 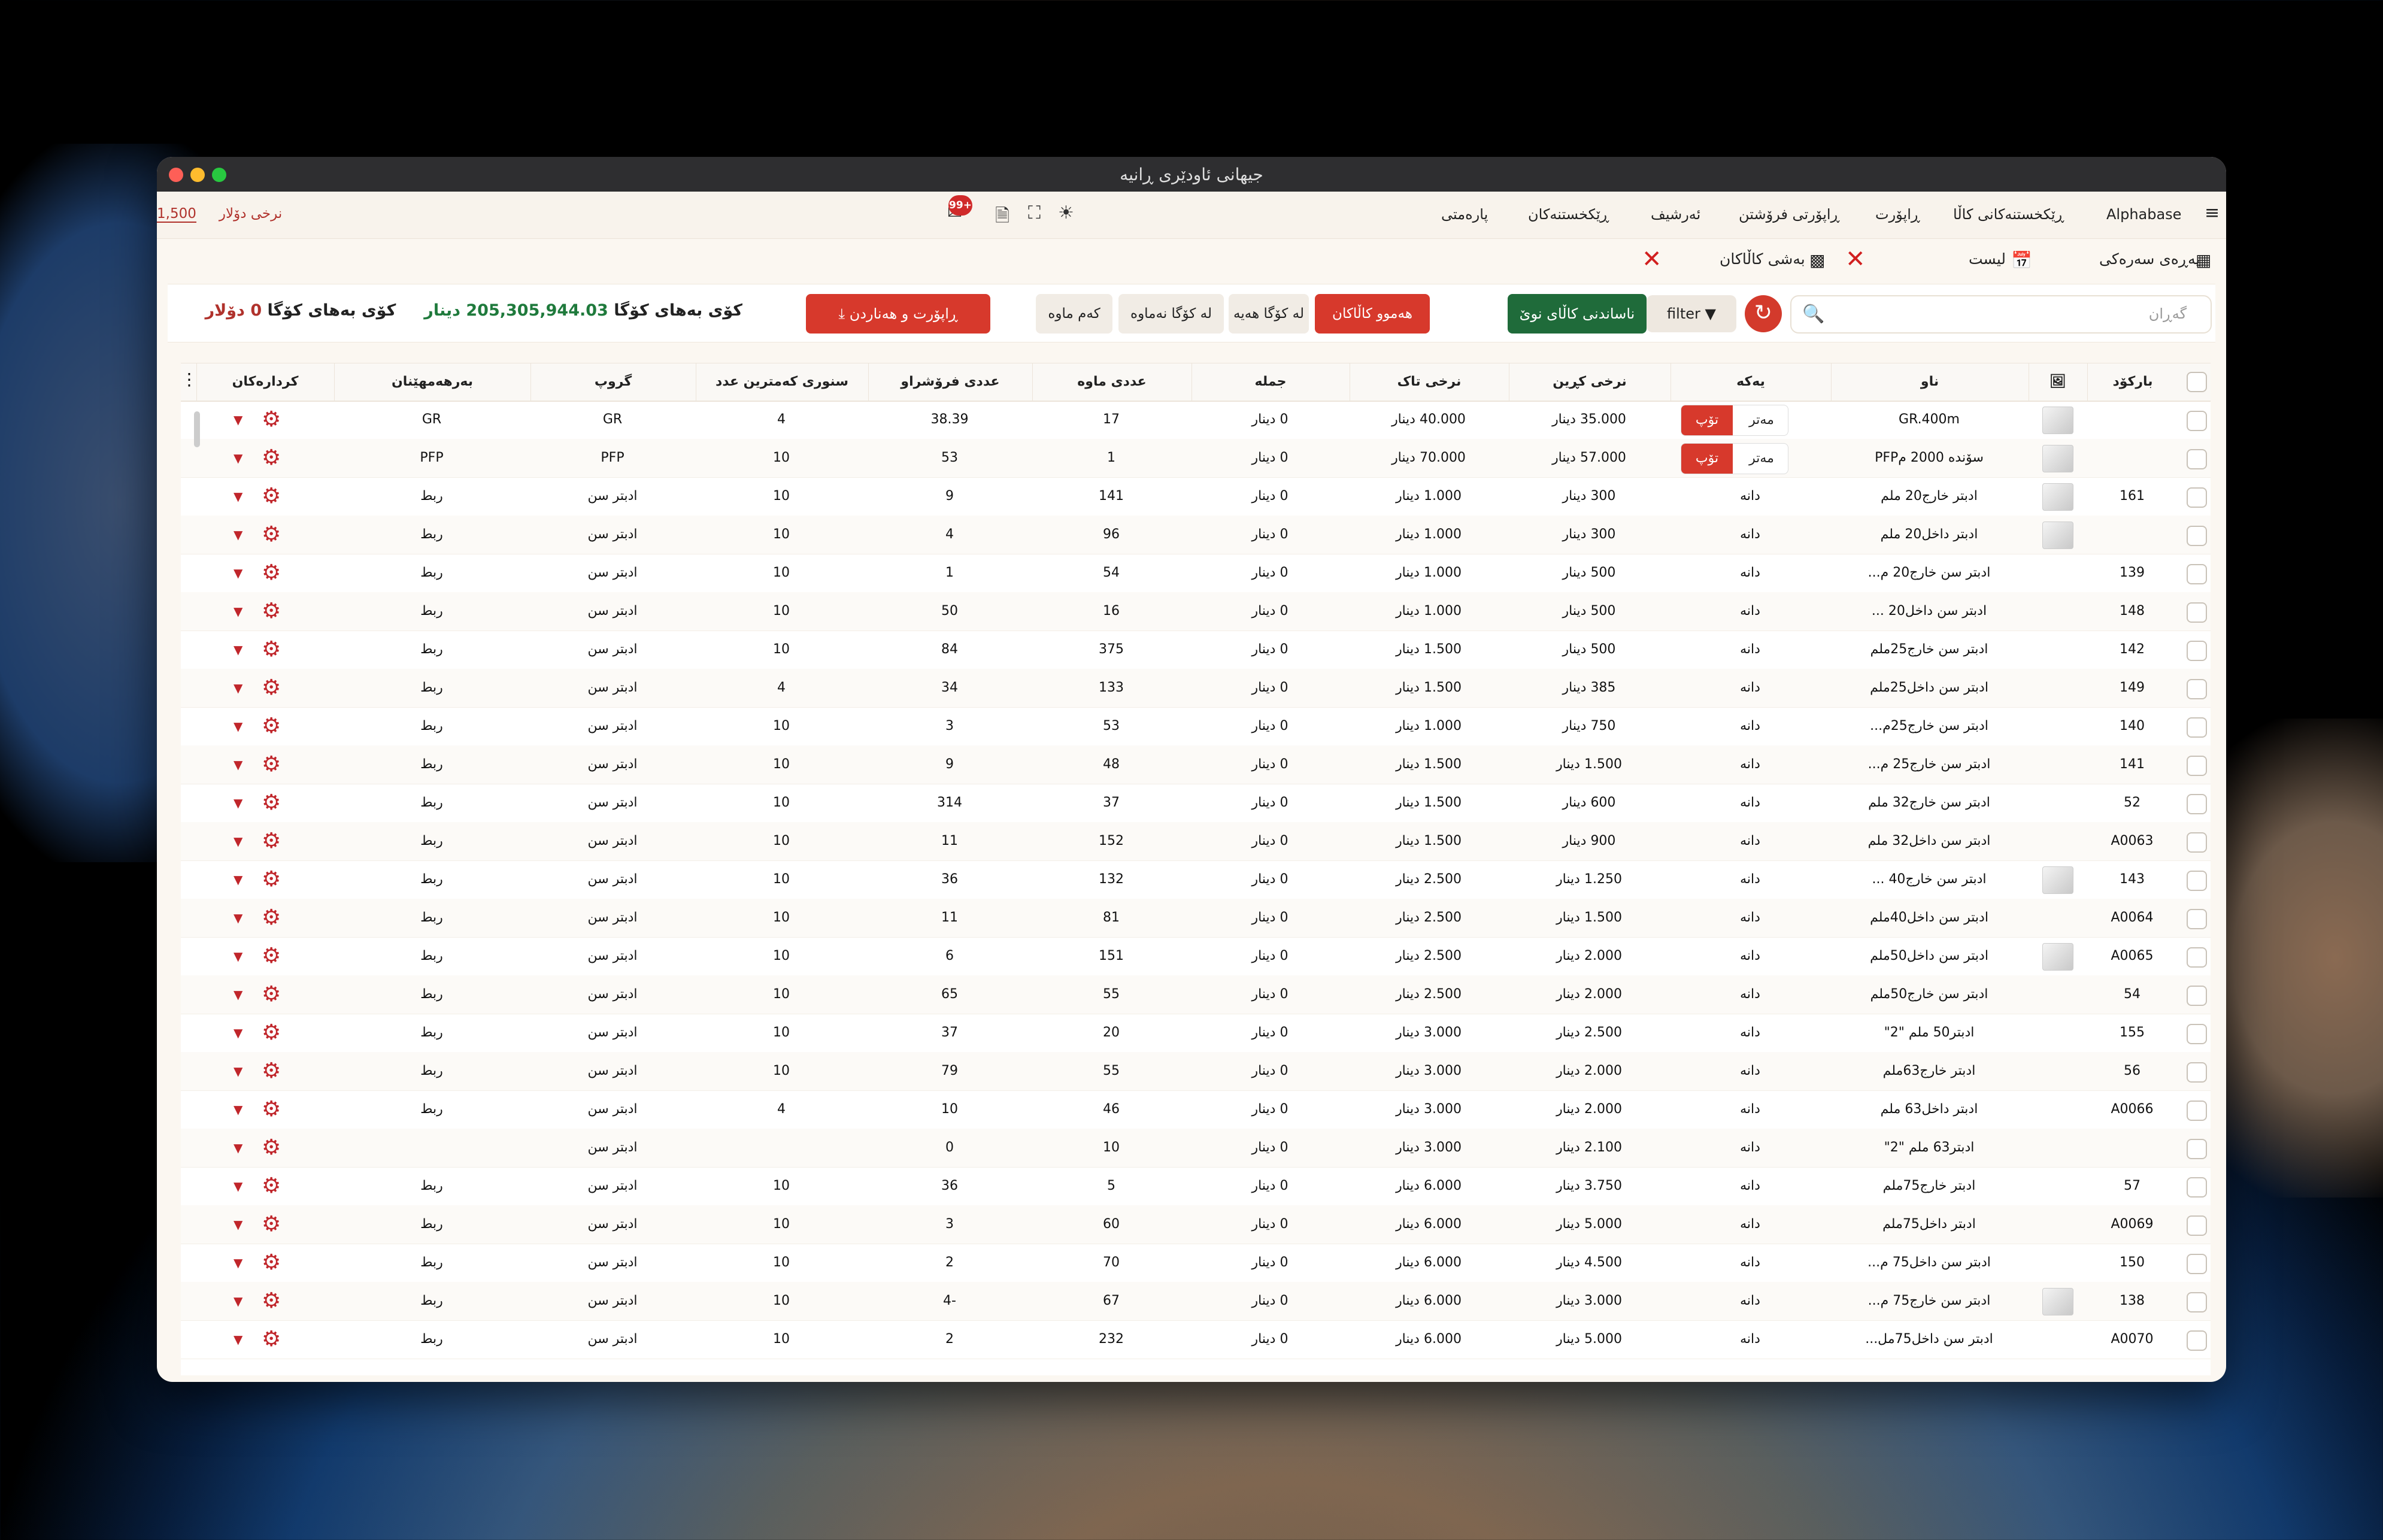 I want to click on home-tab: پەڕەی سەرەکی, so click(x=2149, y=259).